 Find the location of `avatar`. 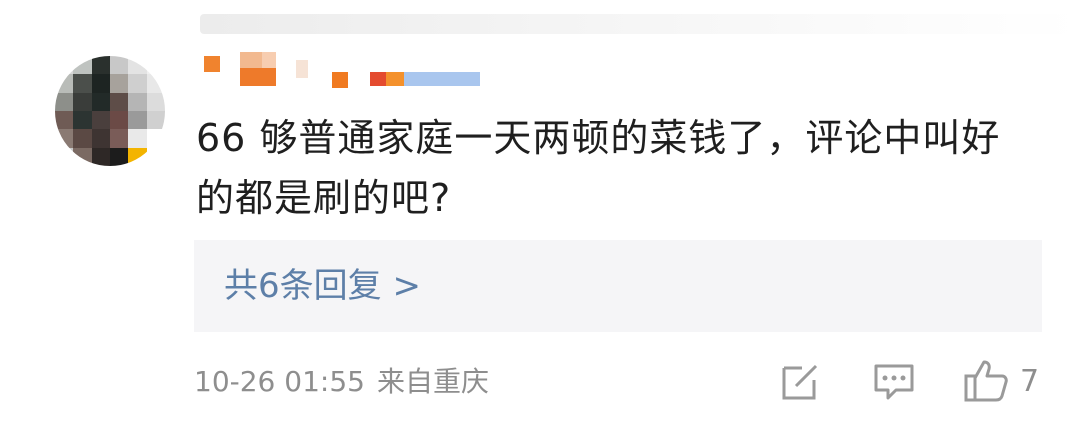

avatar is located at coordinates (110, 111).